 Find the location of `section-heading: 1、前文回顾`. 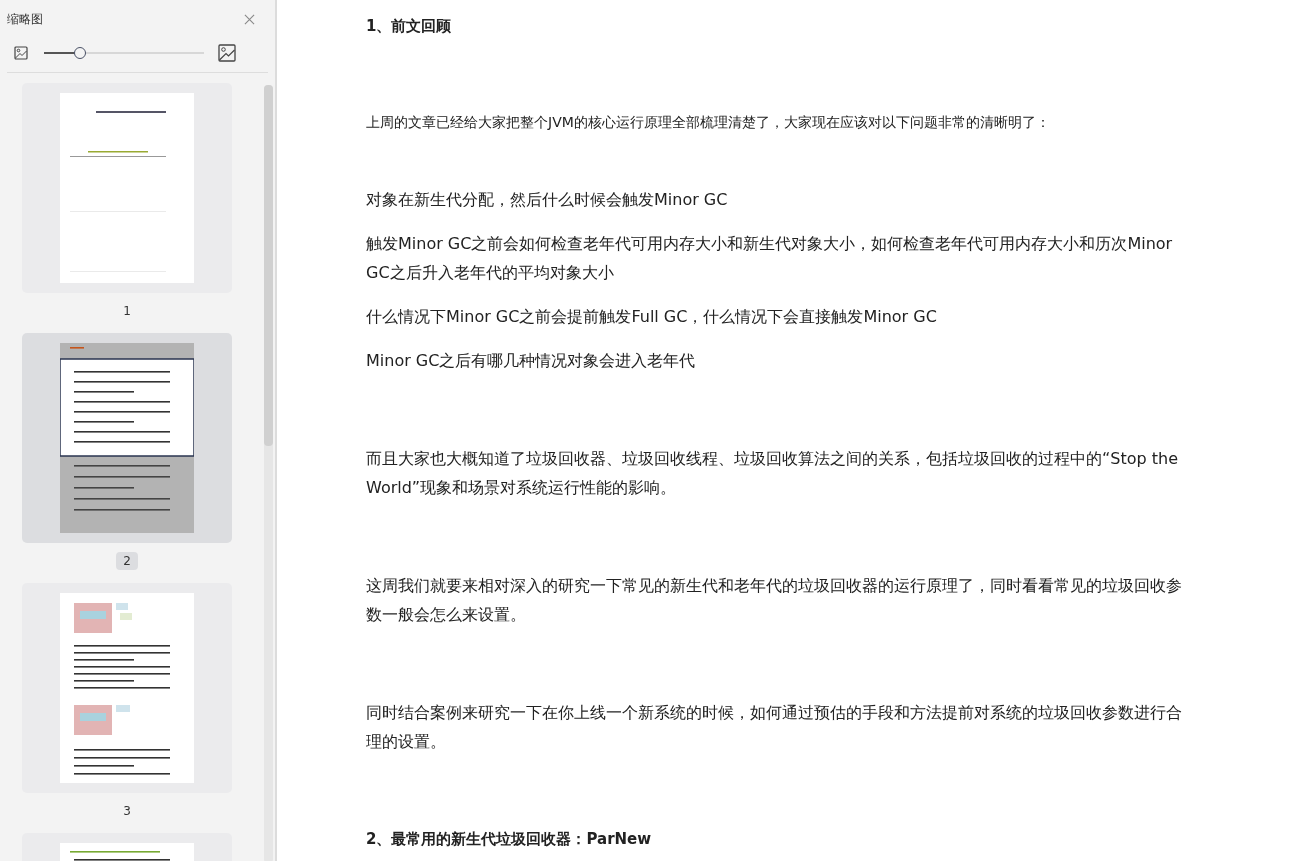

section-heading: 1、前文回顾 is located at coordinates (409, 26).